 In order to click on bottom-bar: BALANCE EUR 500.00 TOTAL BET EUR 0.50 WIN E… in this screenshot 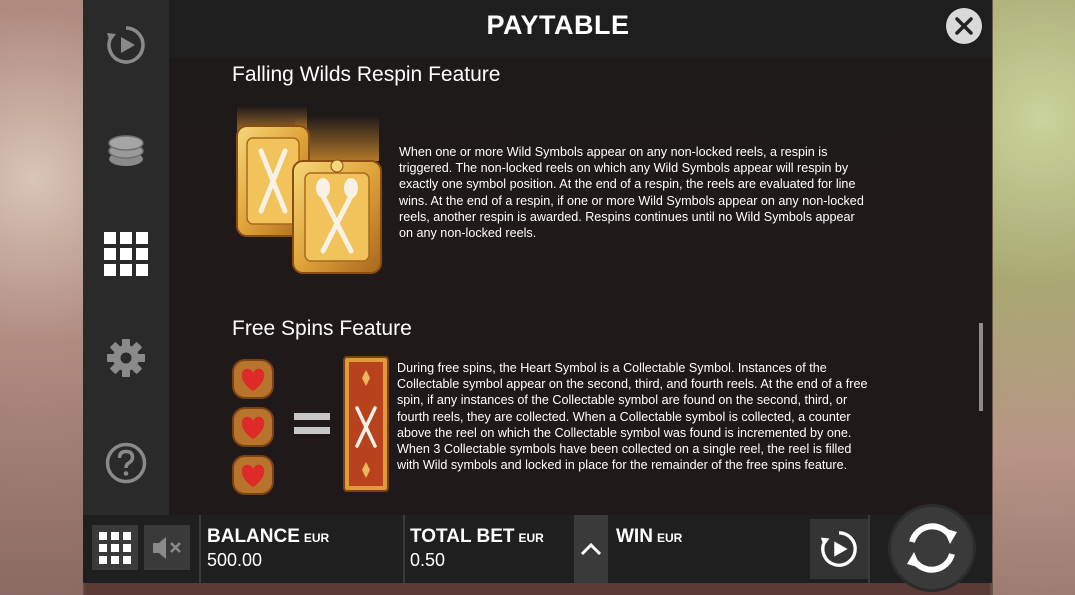, I will do `click(537, 548)`.